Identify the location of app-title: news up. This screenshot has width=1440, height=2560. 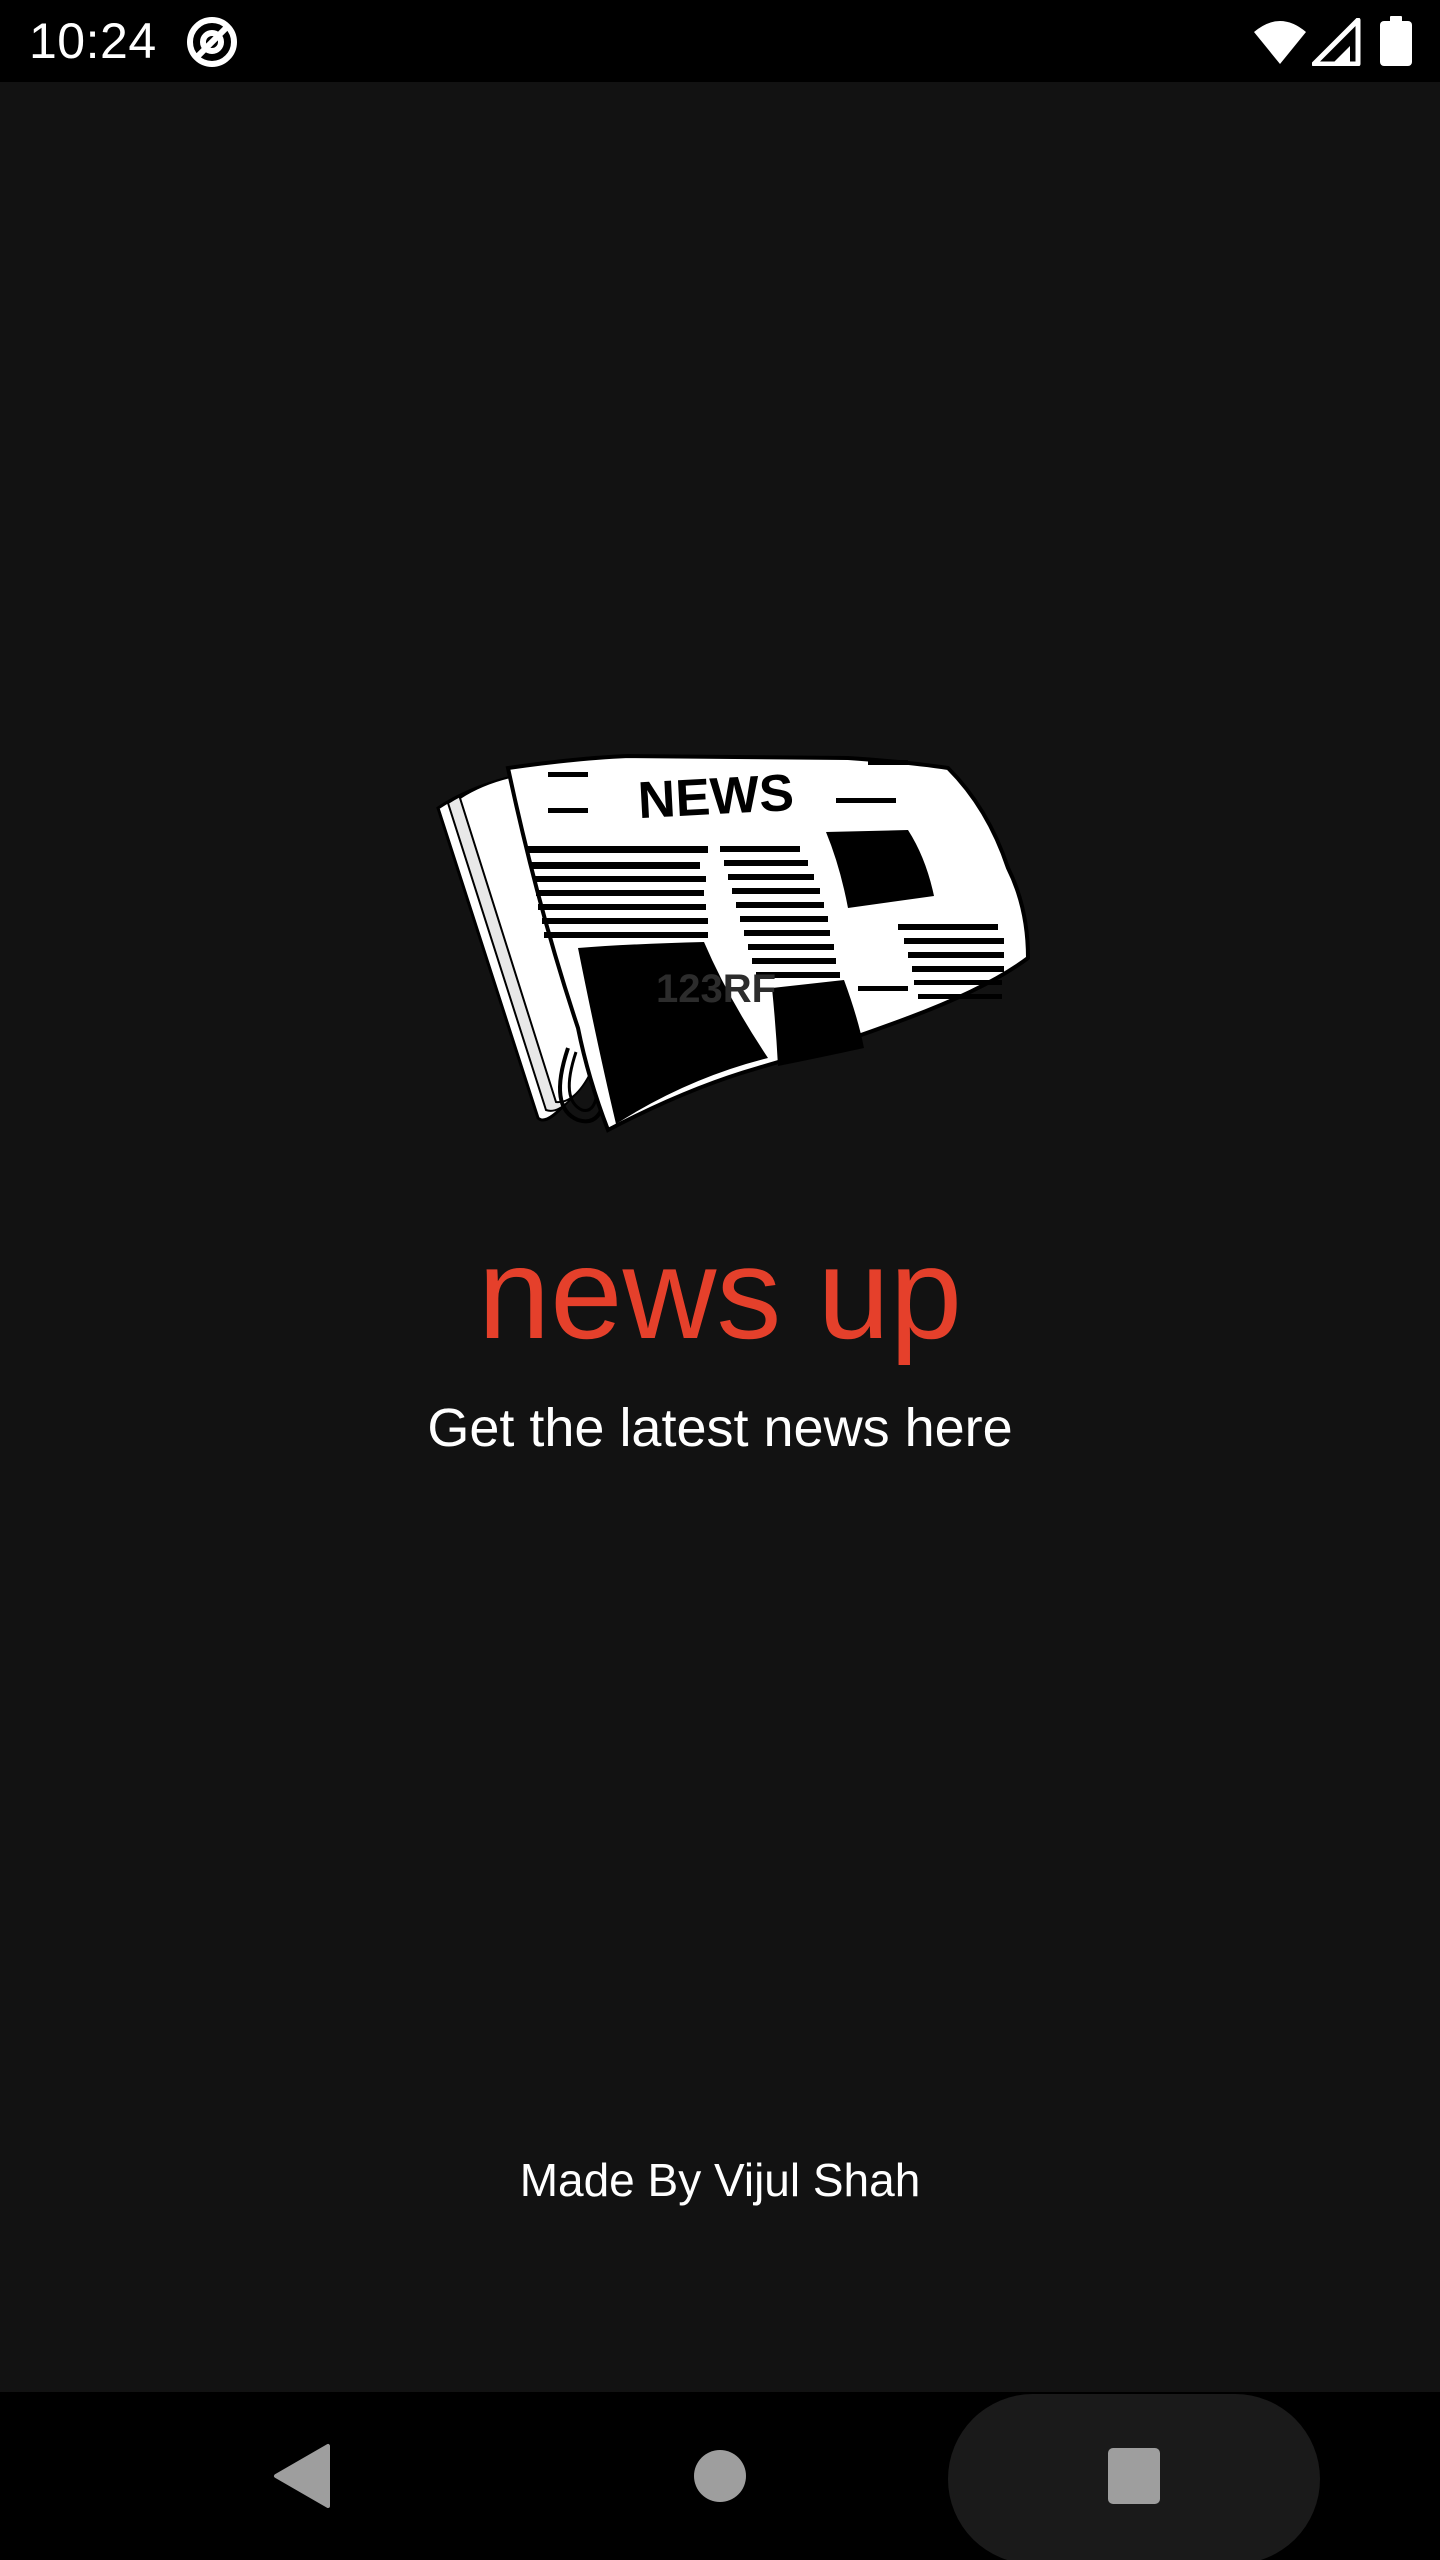
(720, 1293).